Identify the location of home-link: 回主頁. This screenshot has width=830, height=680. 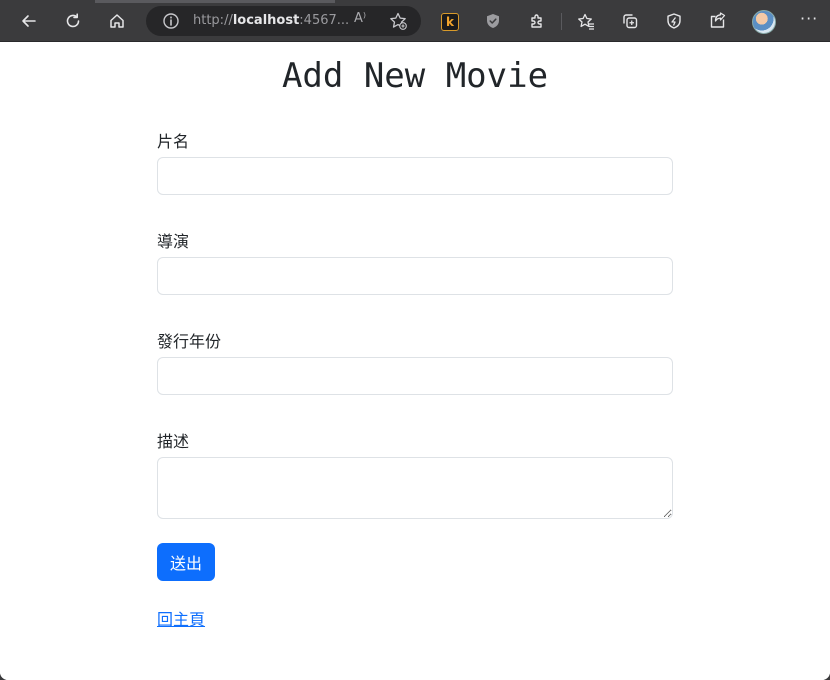
(181, 618).